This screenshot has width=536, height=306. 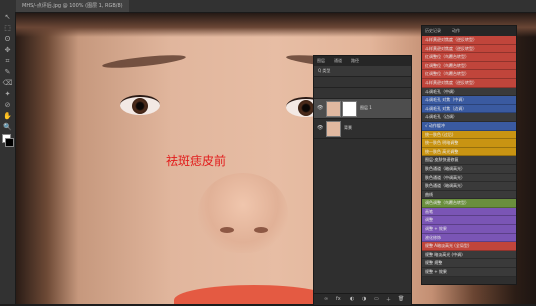 What do you see at coordinates (469, 264) in the screenshot?
I see `history-item: 规整 规整` at bounding box center [469, 264].